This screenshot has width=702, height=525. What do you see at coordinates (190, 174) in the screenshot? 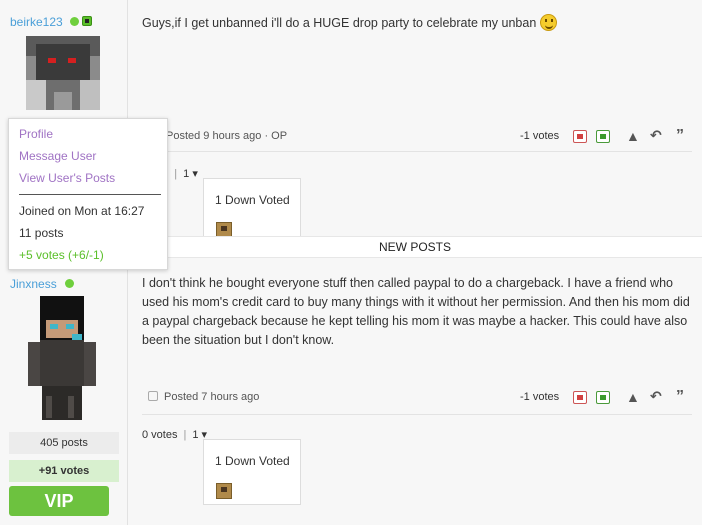
I see `votes-dropdown: 1 ▾` at bounding box center [190, 174].